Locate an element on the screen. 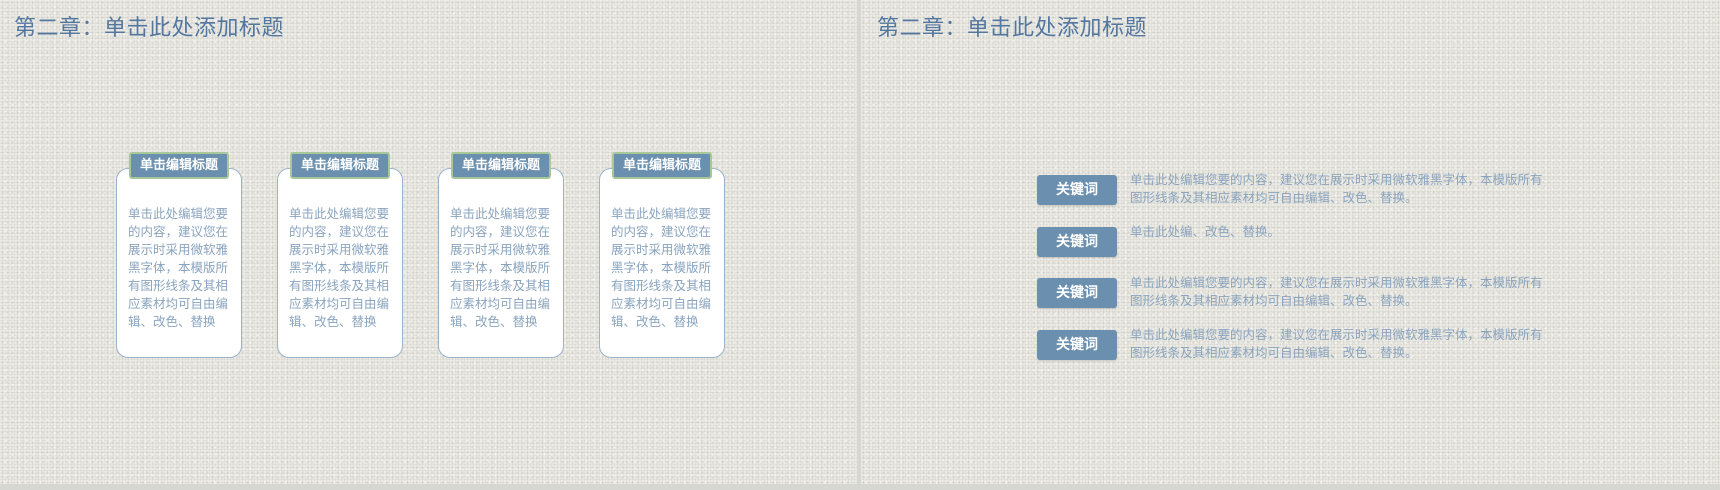 The image size is (1720, 490). keyword-button-4: 关键词 is located at coordinates (1077, 345).